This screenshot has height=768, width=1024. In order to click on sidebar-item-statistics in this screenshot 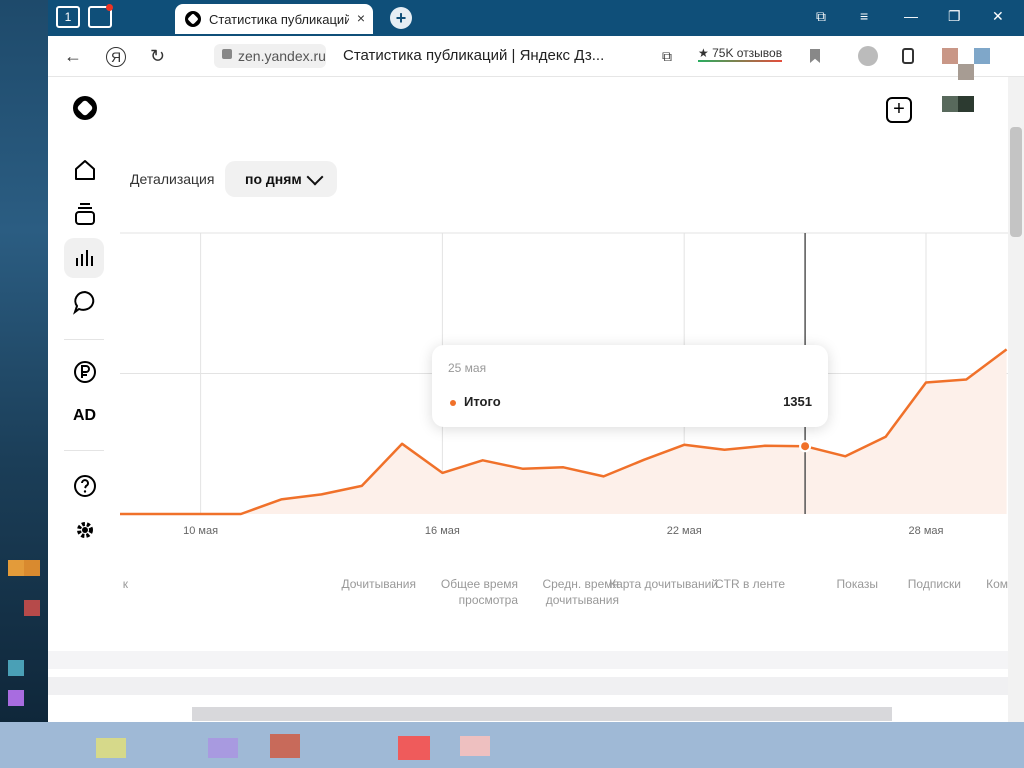, I will do `click(84, 258)`.